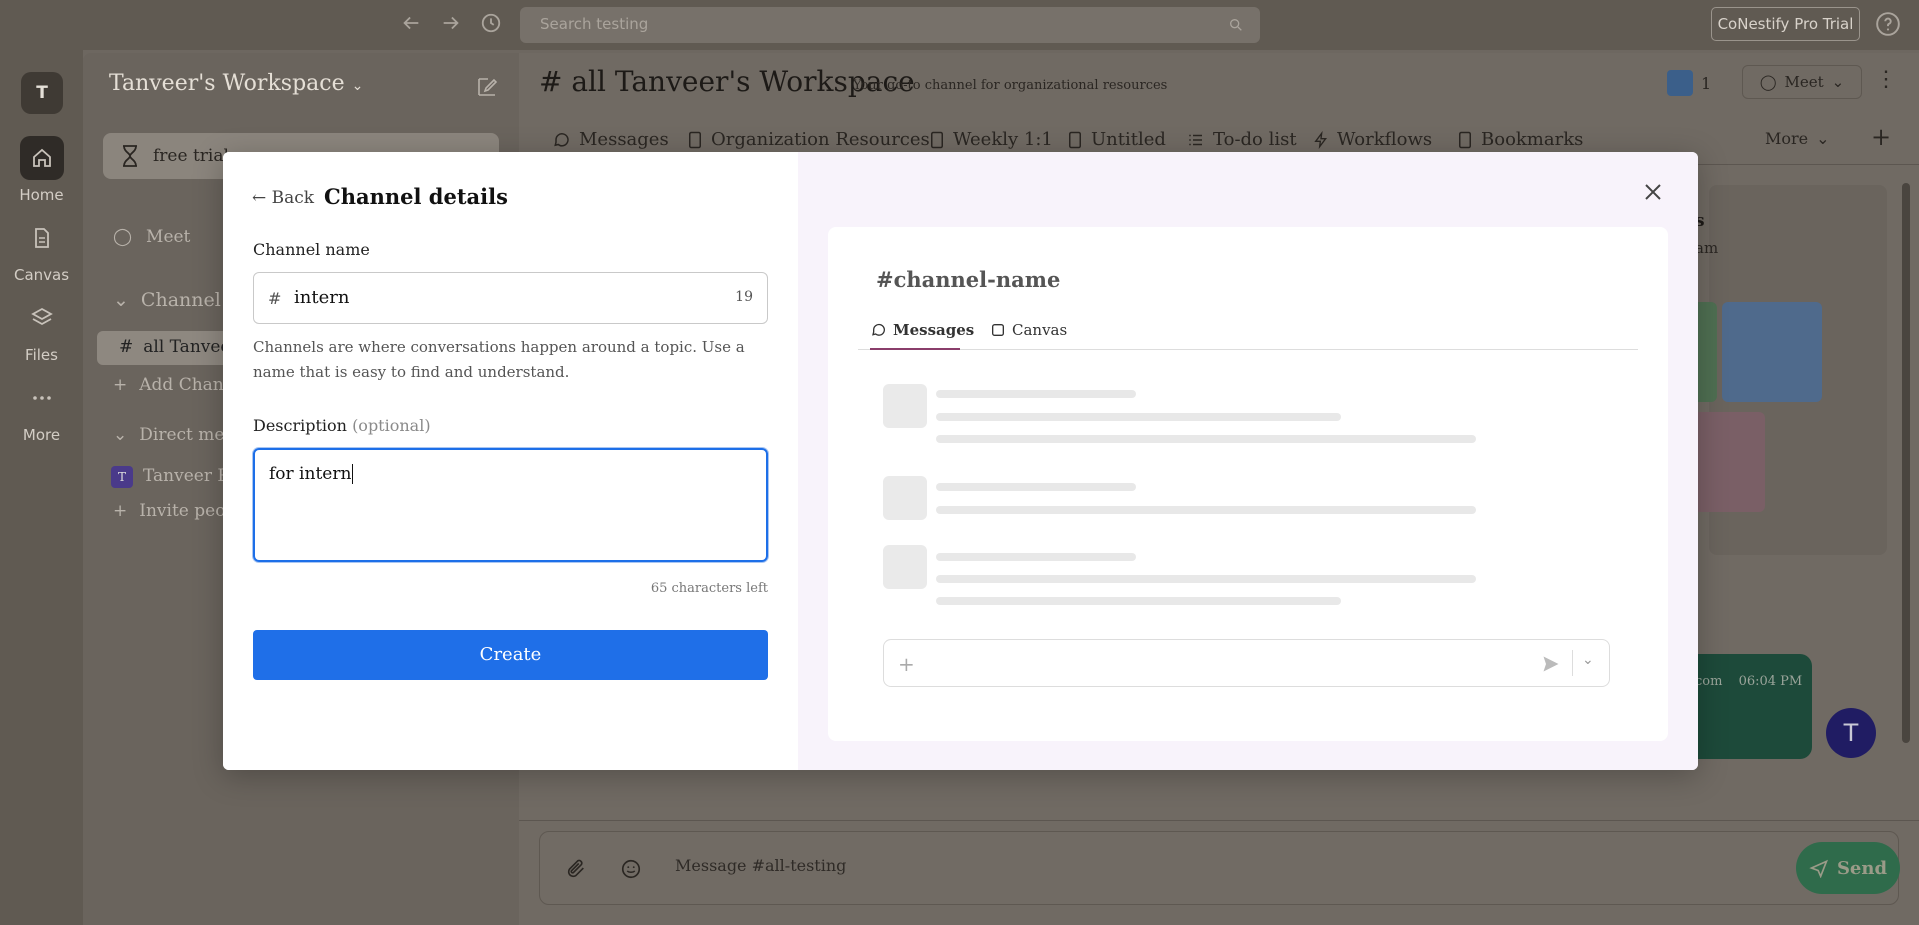 This screenshot has height=925, width=1919. I want to click on workspace-name: Tanveer's Workspace ⌄, so click(236, 83).